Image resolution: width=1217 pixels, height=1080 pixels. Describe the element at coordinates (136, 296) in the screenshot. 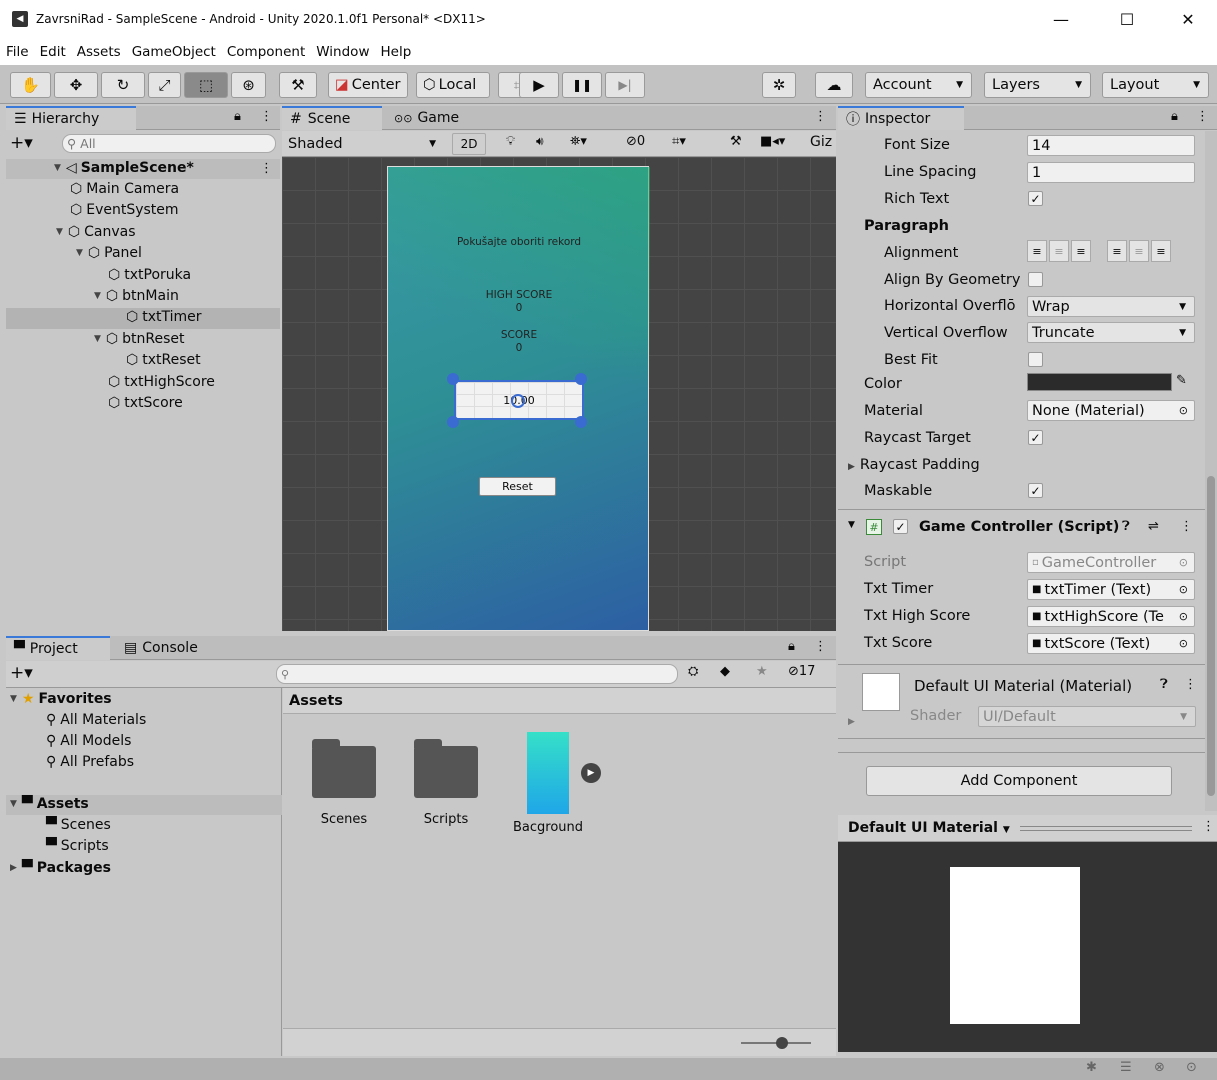

I see `hierarchy-item: ▼ ⬡ btnMain` at that location.